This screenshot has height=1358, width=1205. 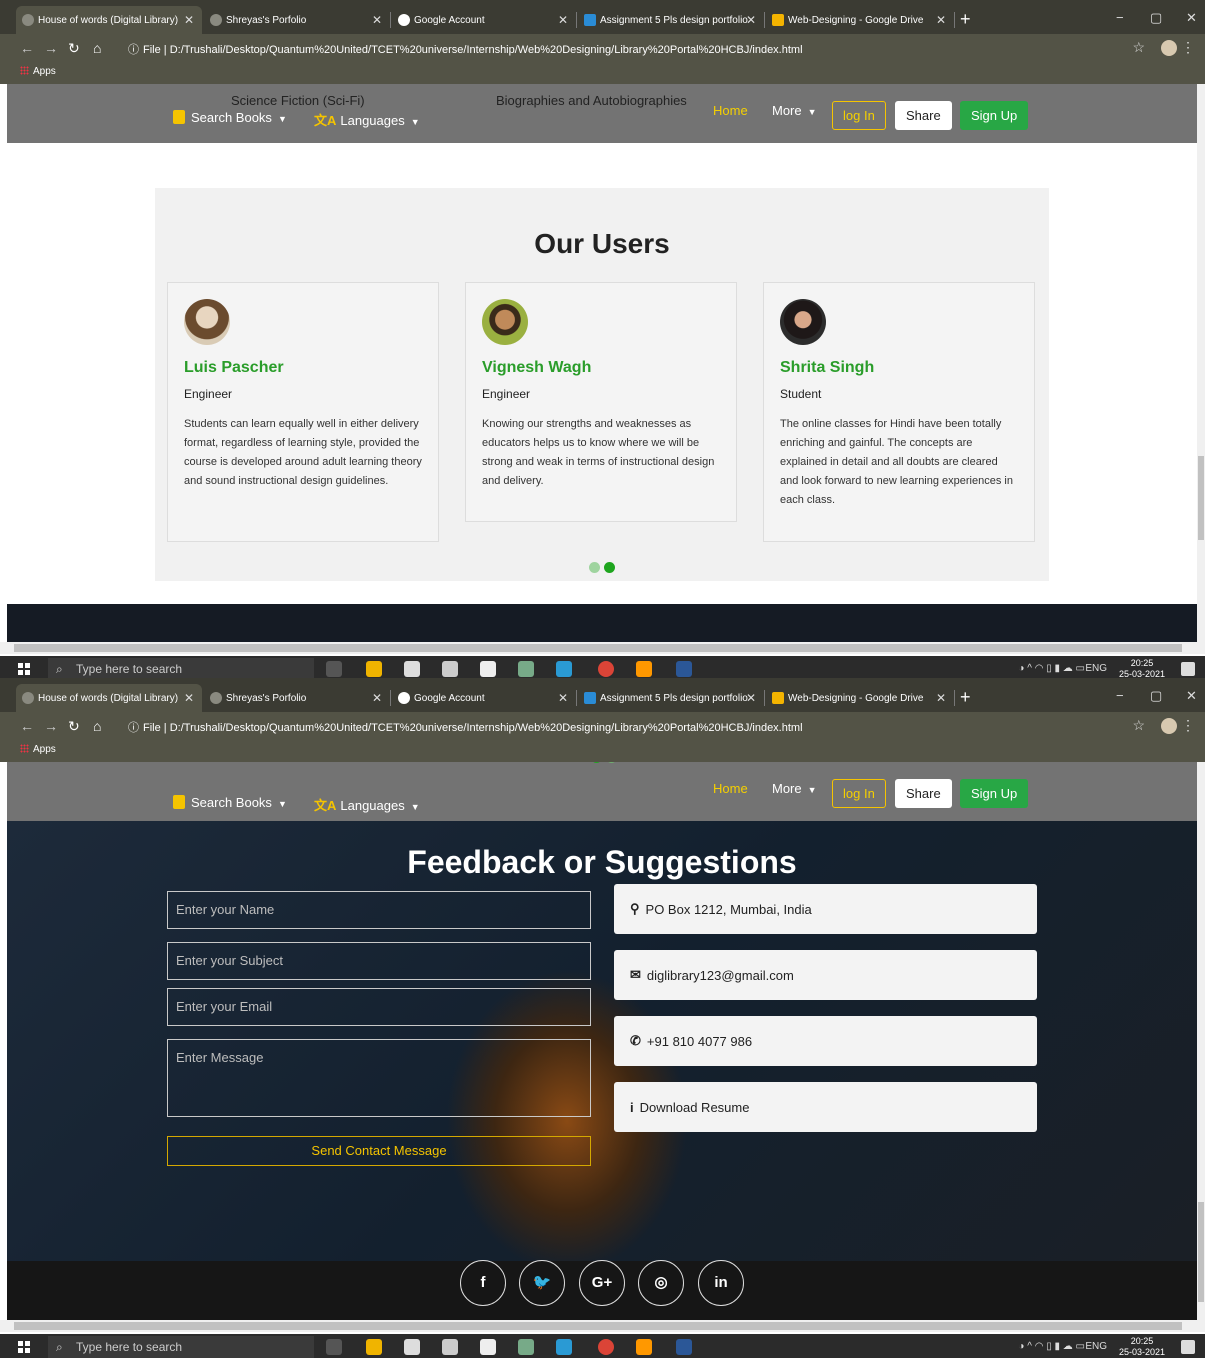 I want to click on taskbar-search: ⌕ Type here to search, so click(x=181, y=1347).